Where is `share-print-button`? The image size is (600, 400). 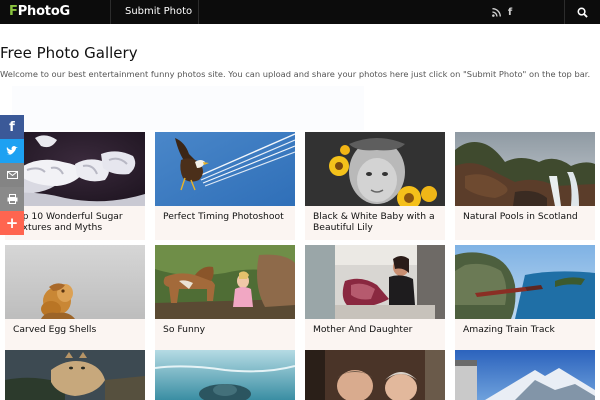 share-print-button is located at coordinates (12, 199).